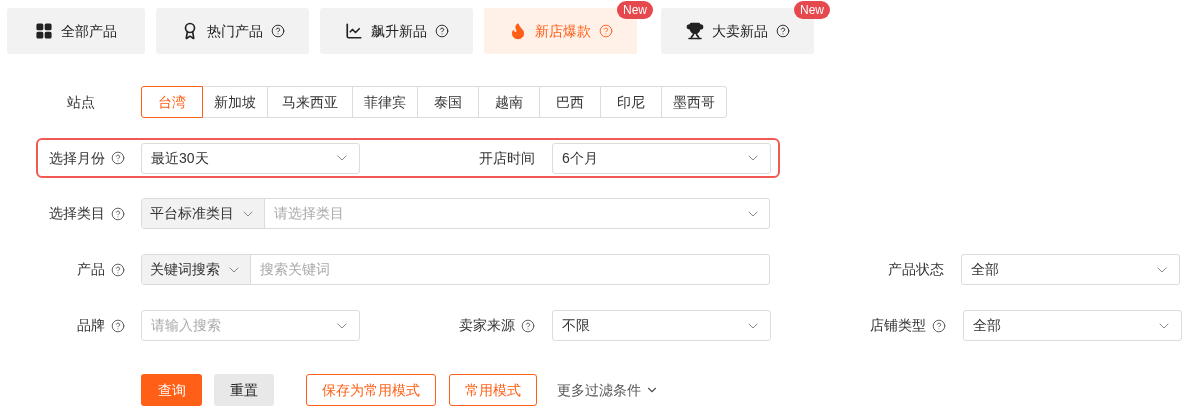 The image size is (1193, 416). What do you see at coordinates (631, 102) in the screenshot?
I see `site-option: 印尼` at bounding box center [631, 102].